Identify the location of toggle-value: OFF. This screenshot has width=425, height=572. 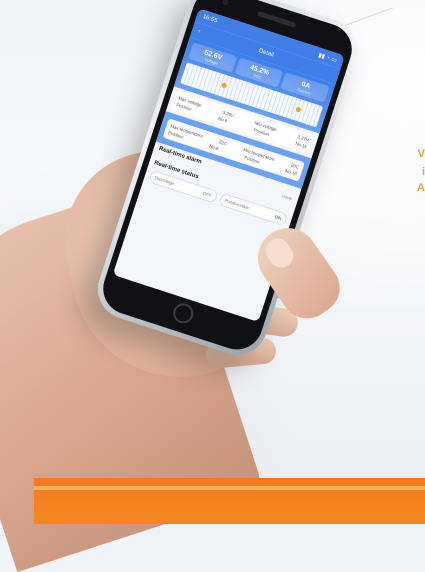
(207, 194).